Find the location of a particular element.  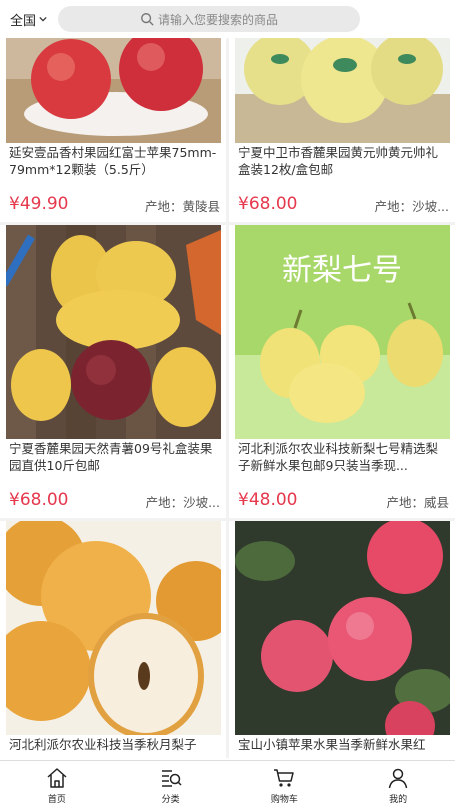

pears-image-text: 新梨七号 is located at coordinates (342, 270).